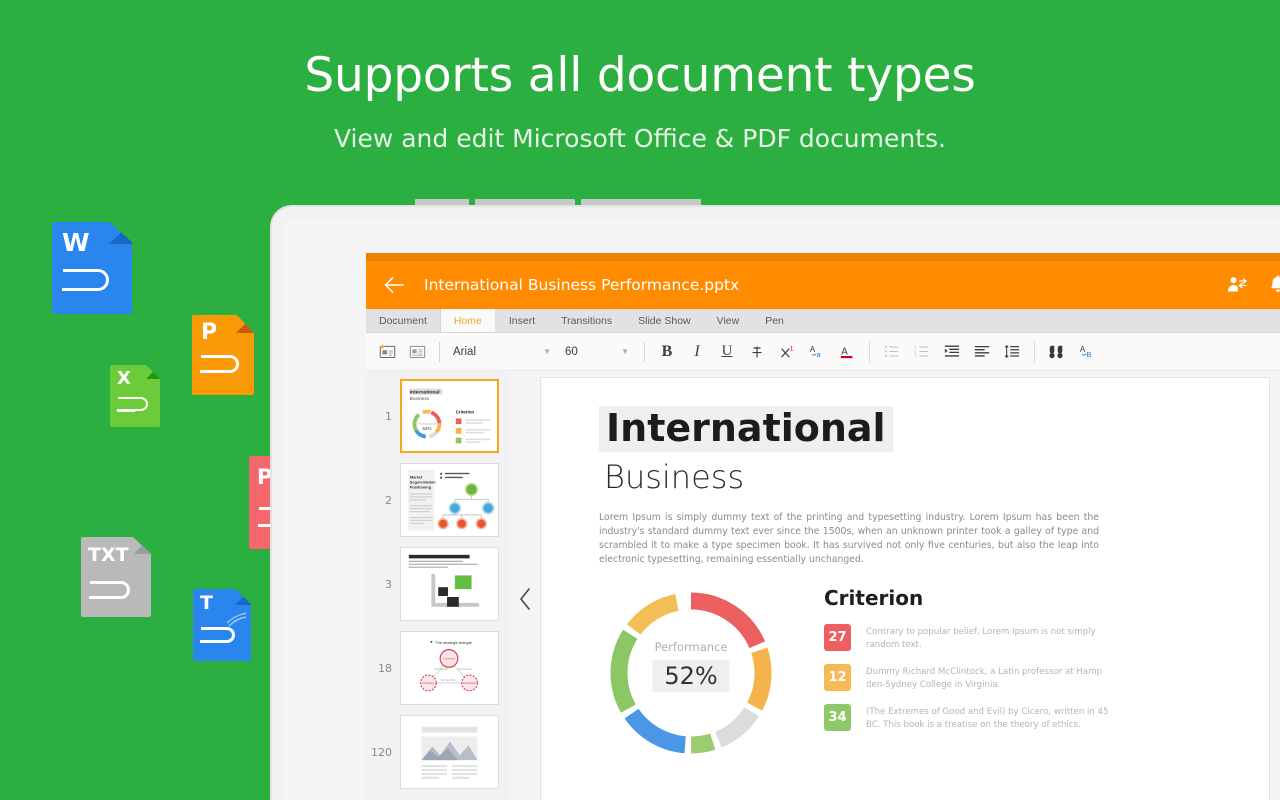 This screenshot has width=1280, height=800. Describe the element at coordinates (468, 320) in the screenshot. I see `tab-home: Home` at that location.